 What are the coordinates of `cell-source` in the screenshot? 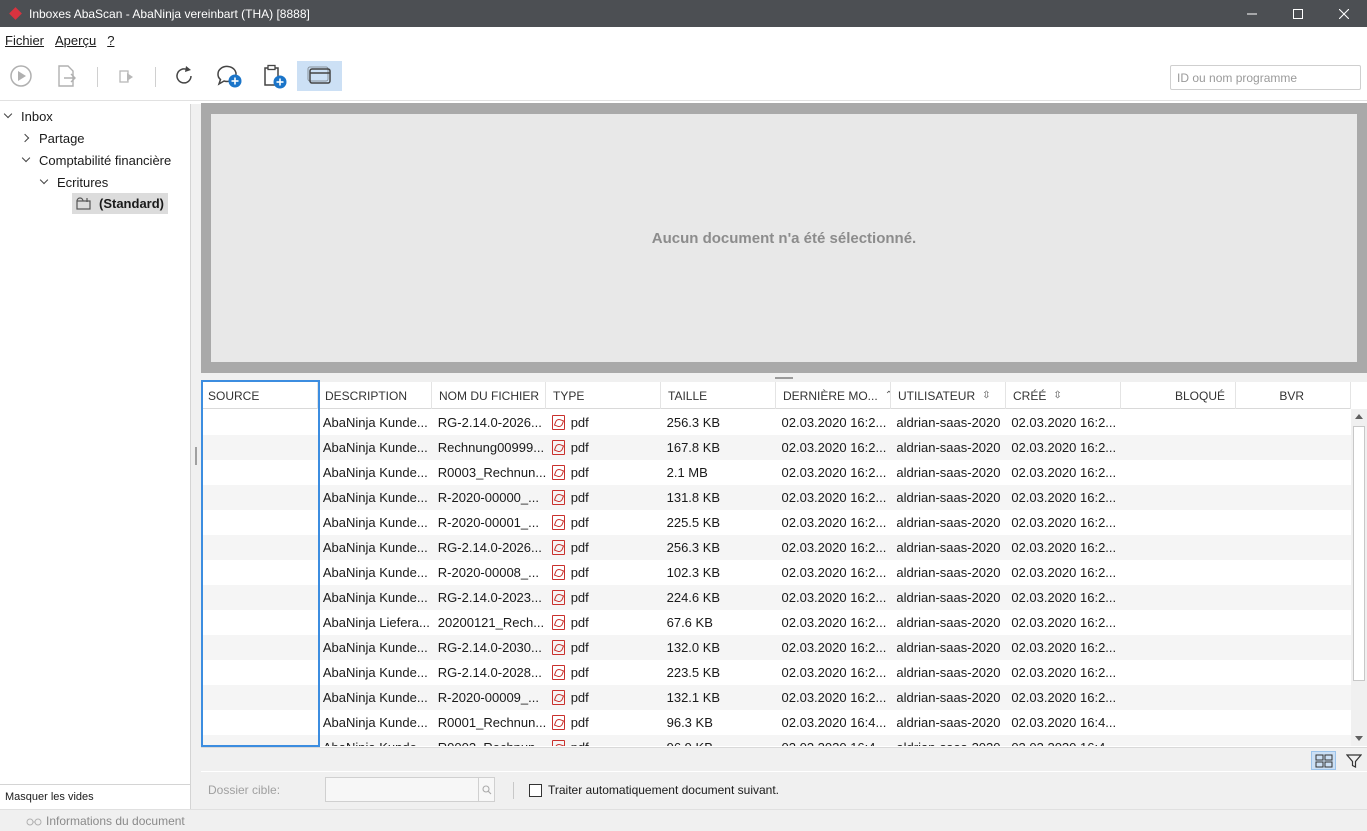 It's located at (259, 740).